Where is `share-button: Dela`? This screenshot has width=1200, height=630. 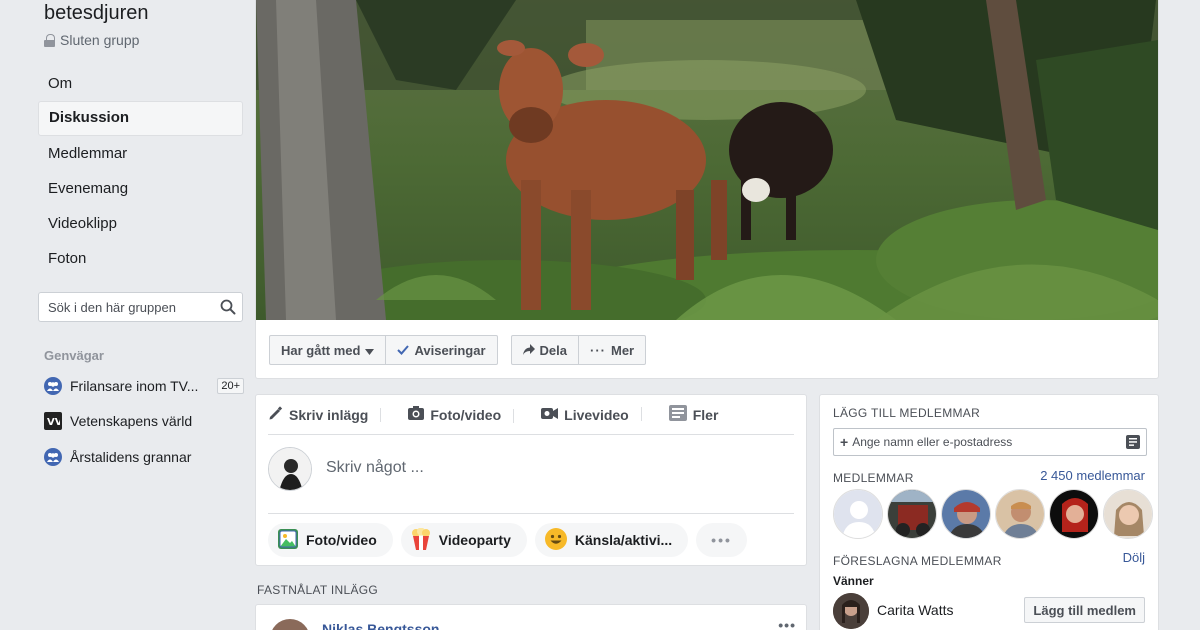
share-button: Dela is located at coordinates (545, 350).